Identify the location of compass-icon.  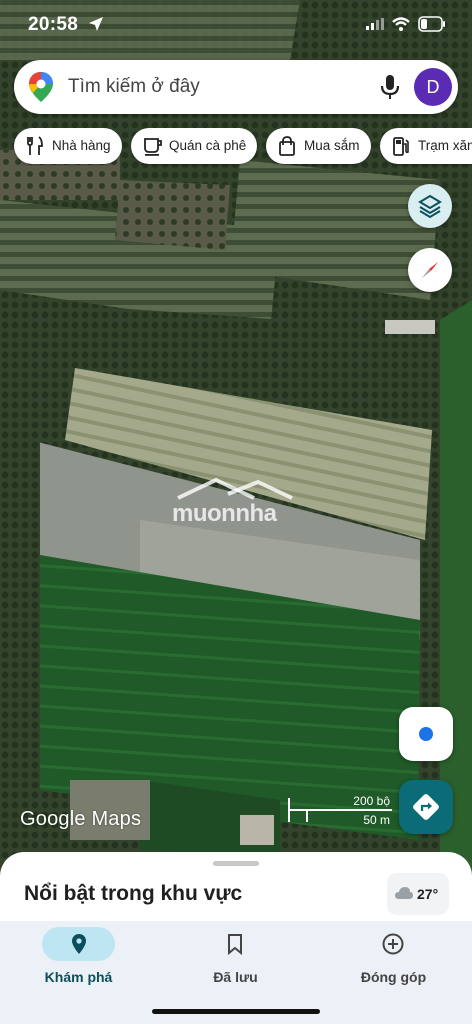
(430, 270).